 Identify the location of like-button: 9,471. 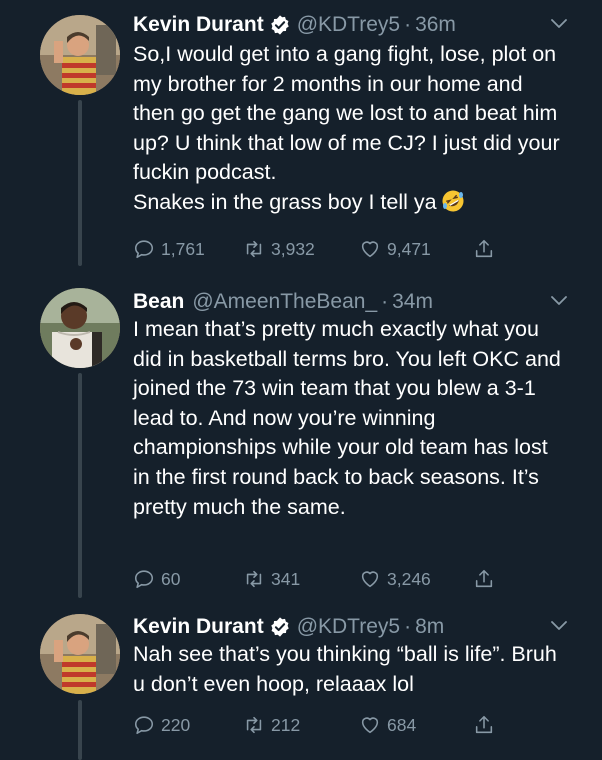
(395, 249).